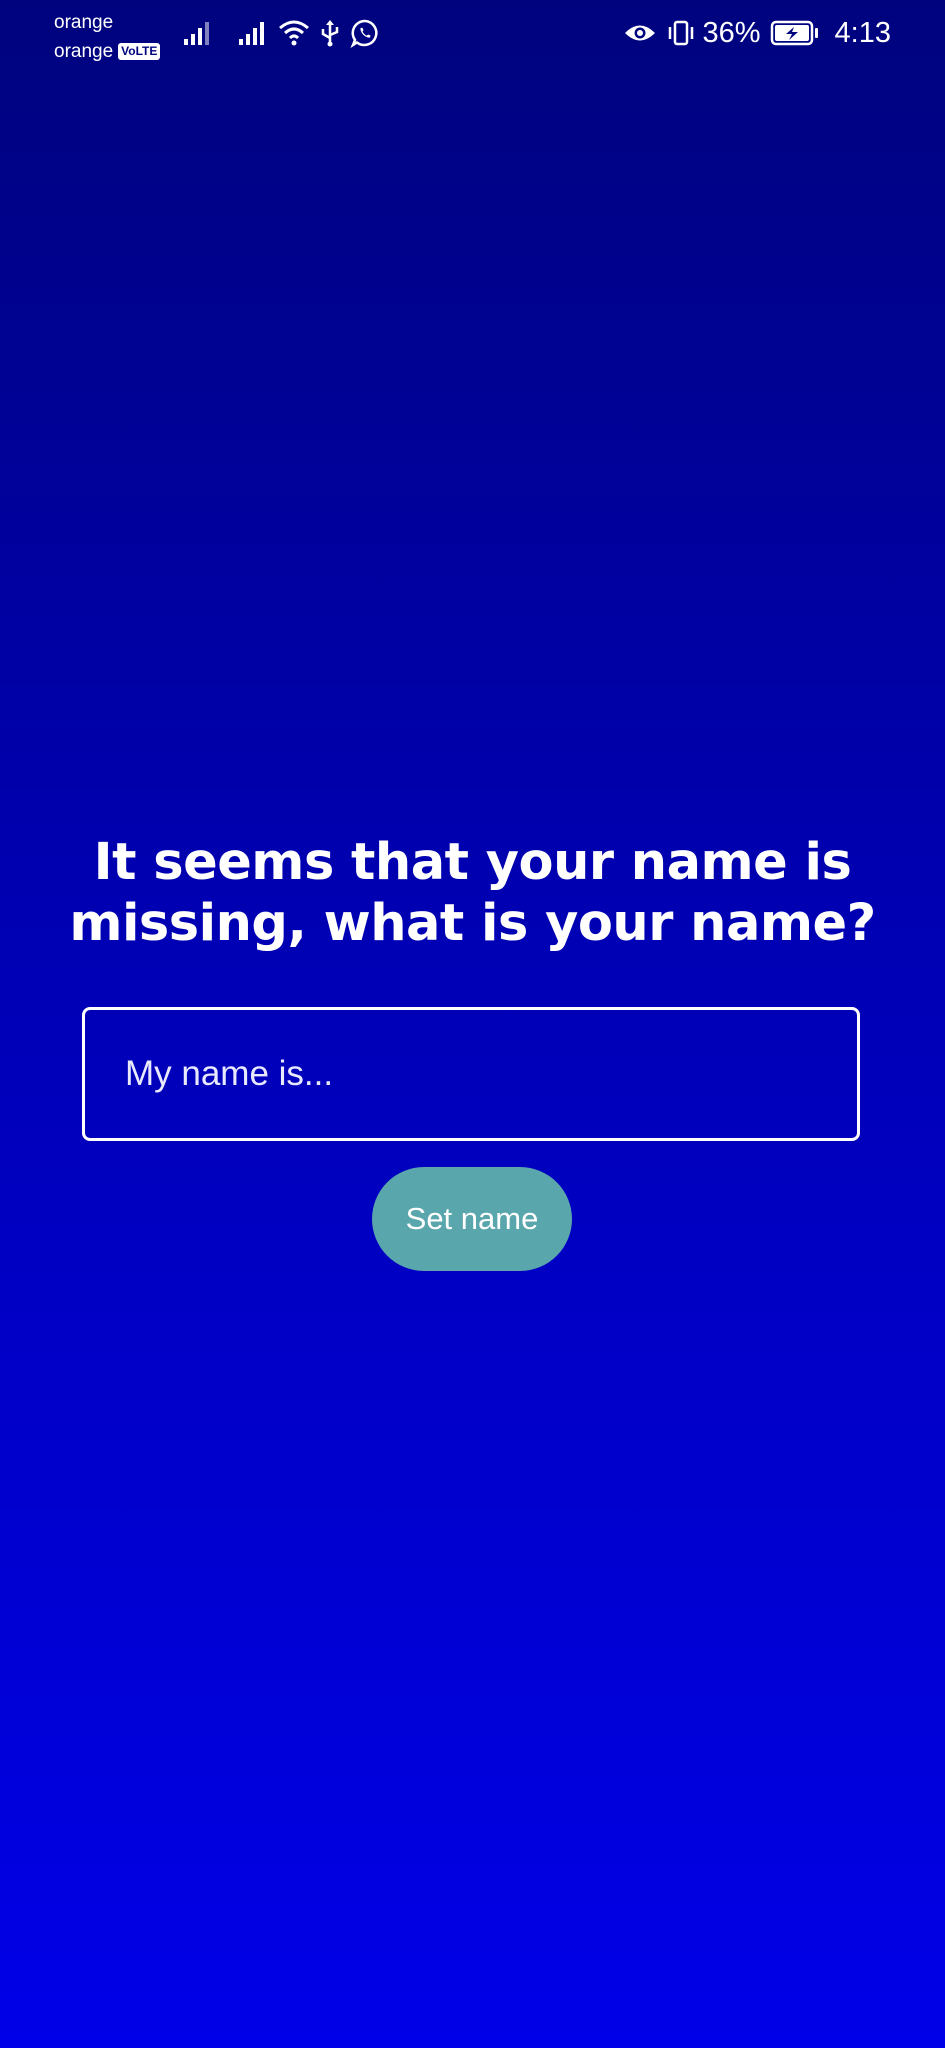 The image size is (945, 2048). Describe the element at coordinates (681, 33) in the screenshot. I see `vibrate-icon` at that location.